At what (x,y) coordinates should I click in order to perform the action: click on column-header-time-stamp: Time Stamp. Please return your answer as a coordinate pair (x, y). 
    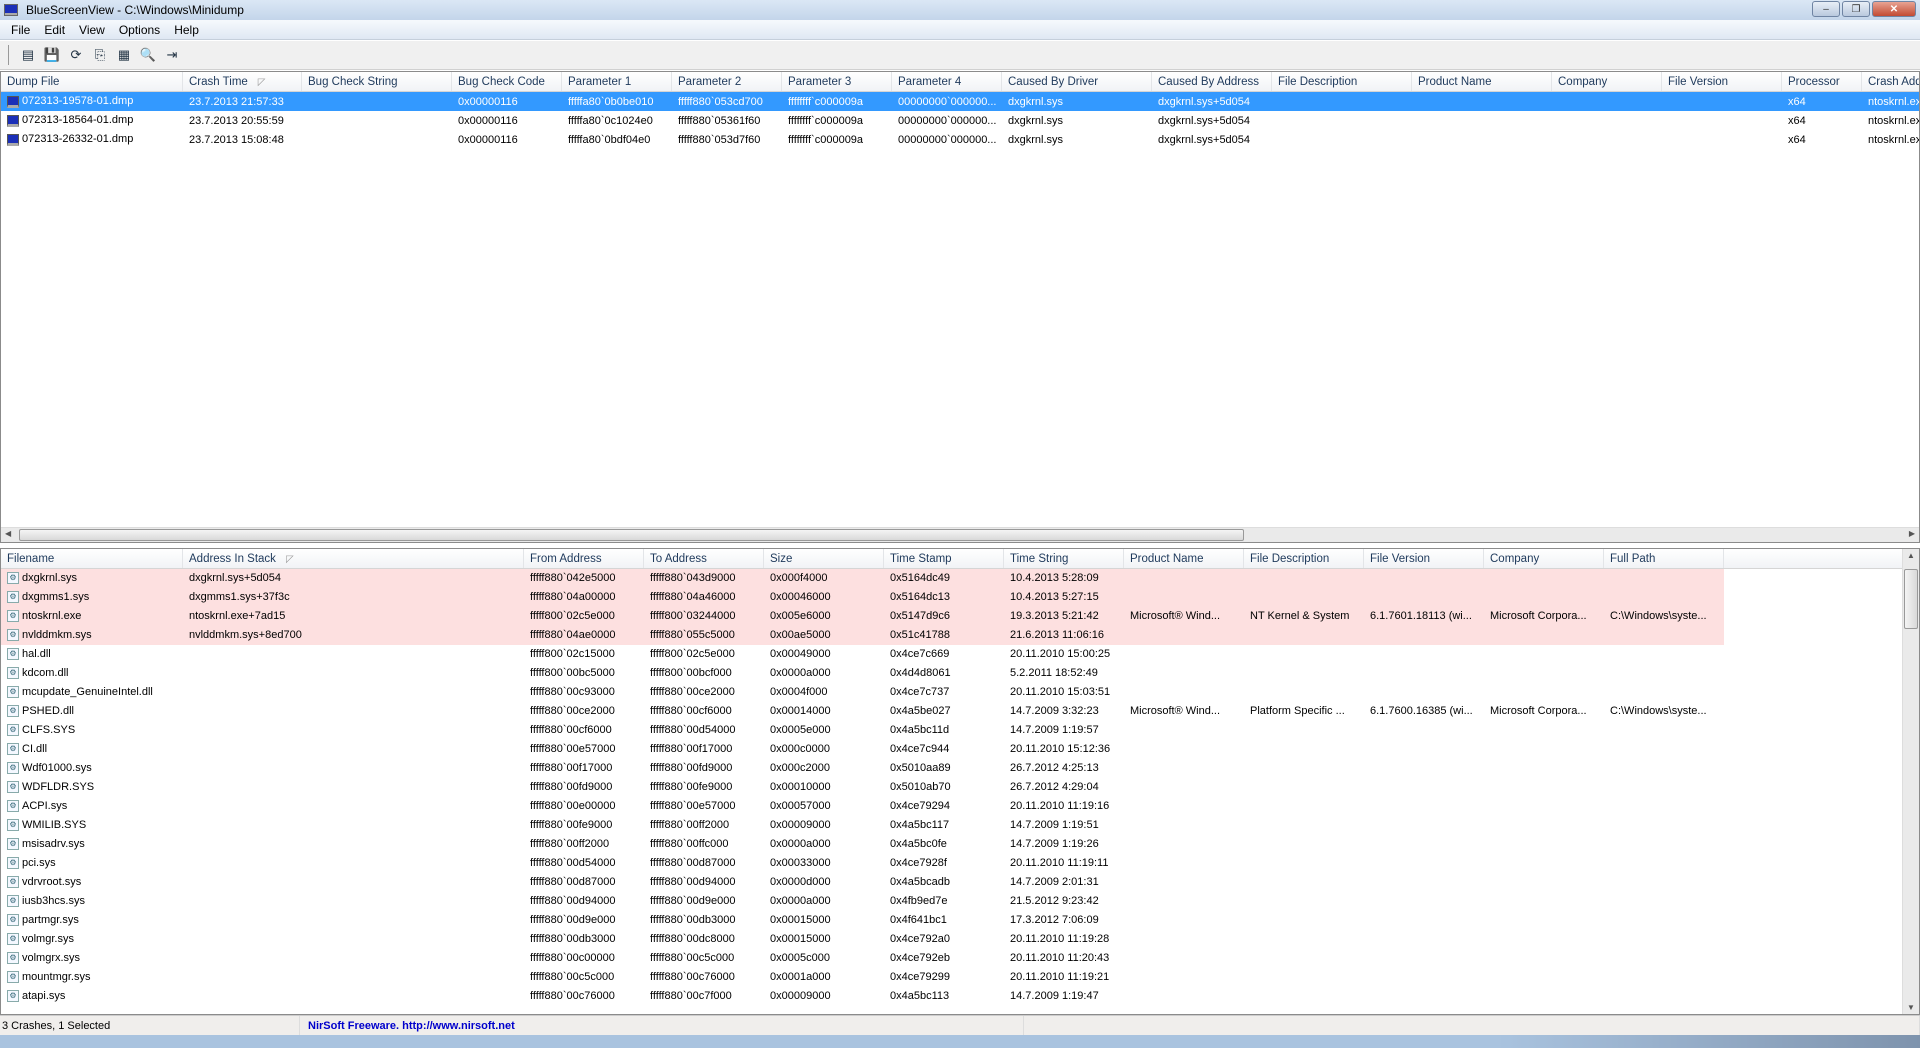
    Looking at the image, I should click on (944, 558).